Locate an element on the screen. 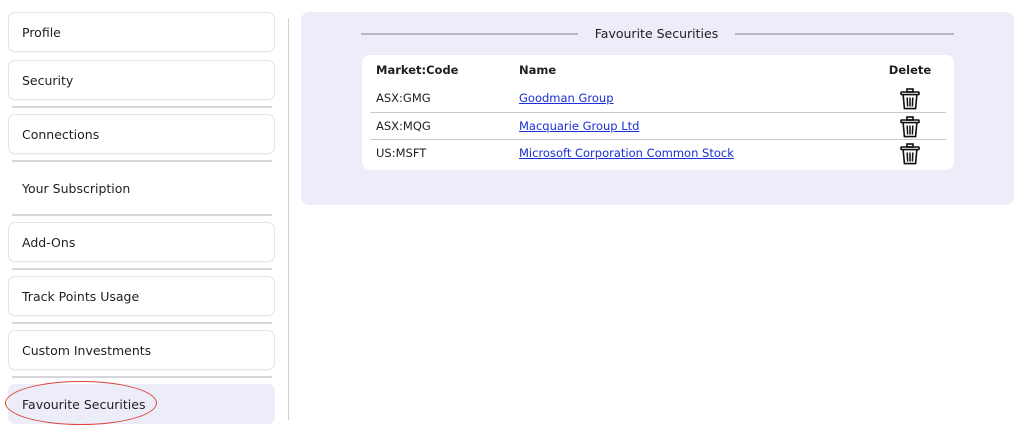 The image size is (1024, 435). sidebar-item-label: Favourite Securities is located at coordinates (84, 404).